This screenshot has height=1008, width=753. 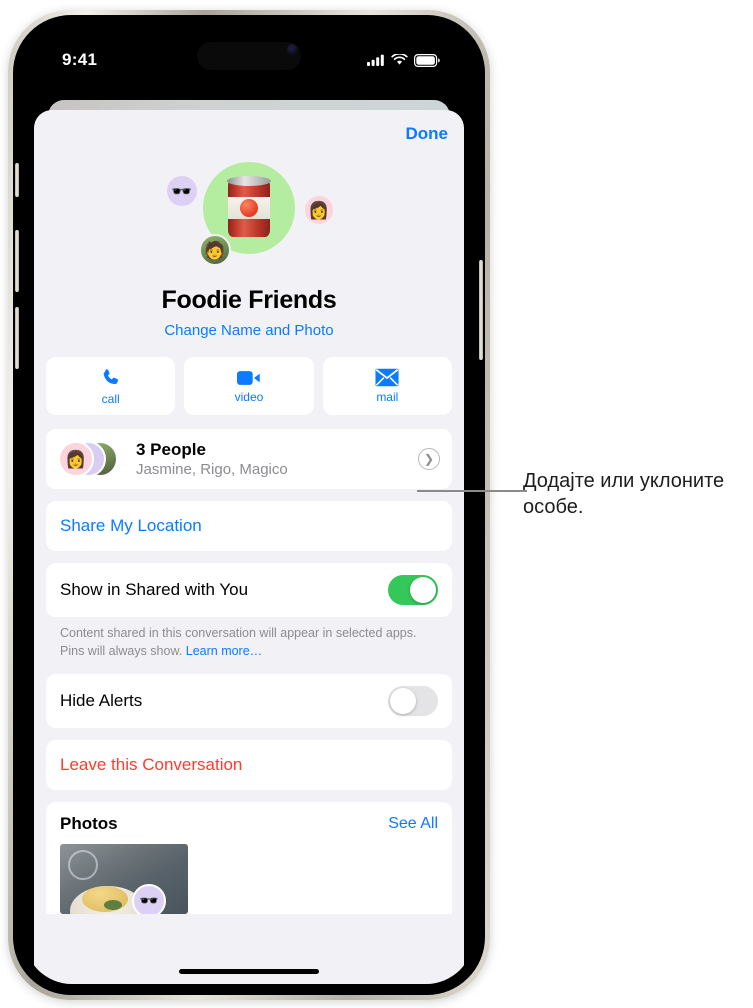 I want to click on show-in-shared-with-you-toggle, so click(x=413, y=590).